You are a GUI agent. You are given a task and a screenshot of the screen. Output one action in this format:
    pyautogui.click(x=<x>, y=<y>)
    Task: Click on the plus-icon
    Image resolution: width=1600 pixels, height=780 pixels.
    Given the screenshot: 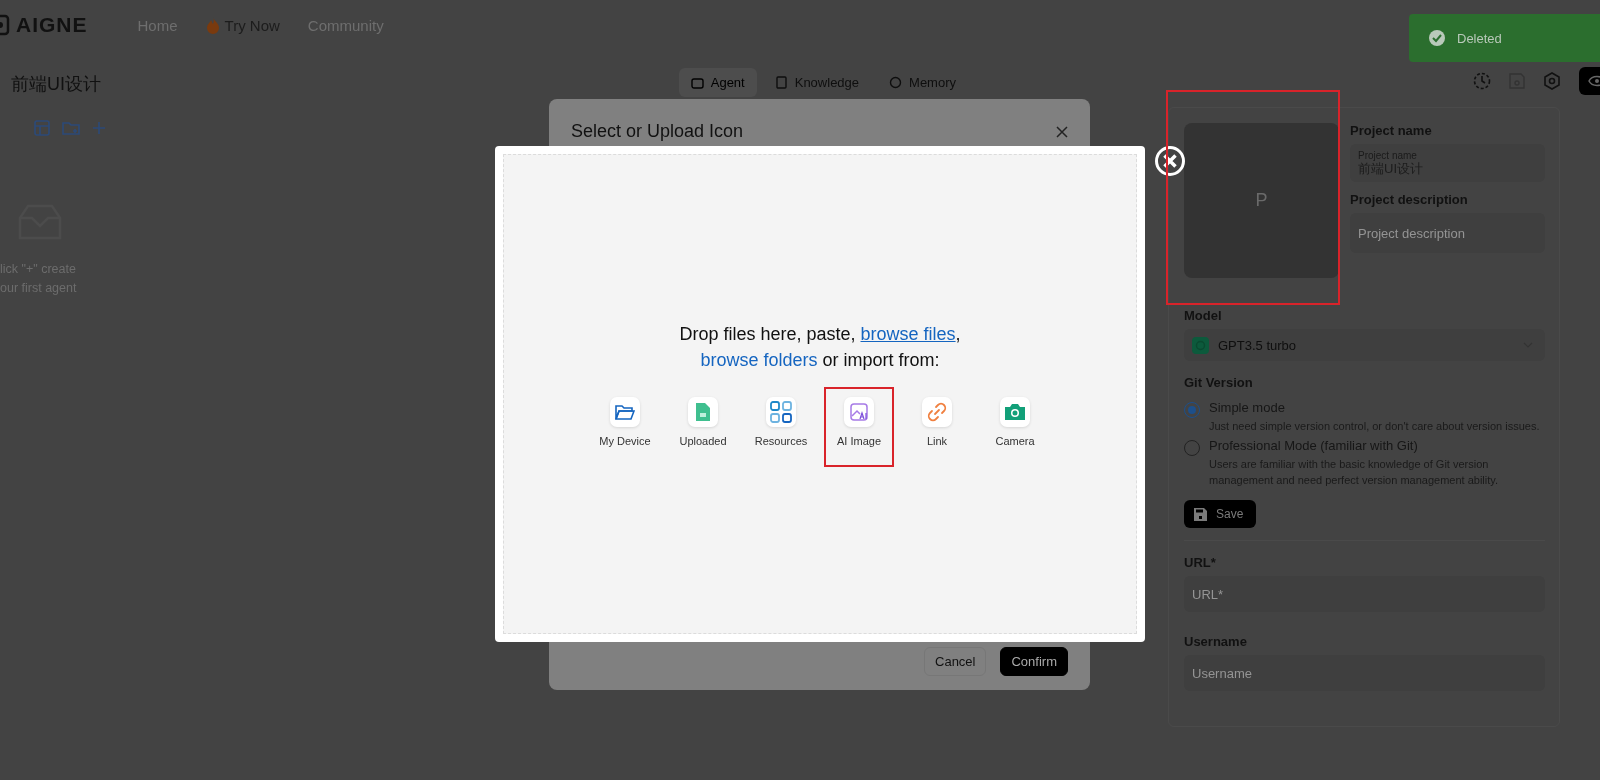 What is the action you would take?
    pyautogui.click(x=99, y=128)
    